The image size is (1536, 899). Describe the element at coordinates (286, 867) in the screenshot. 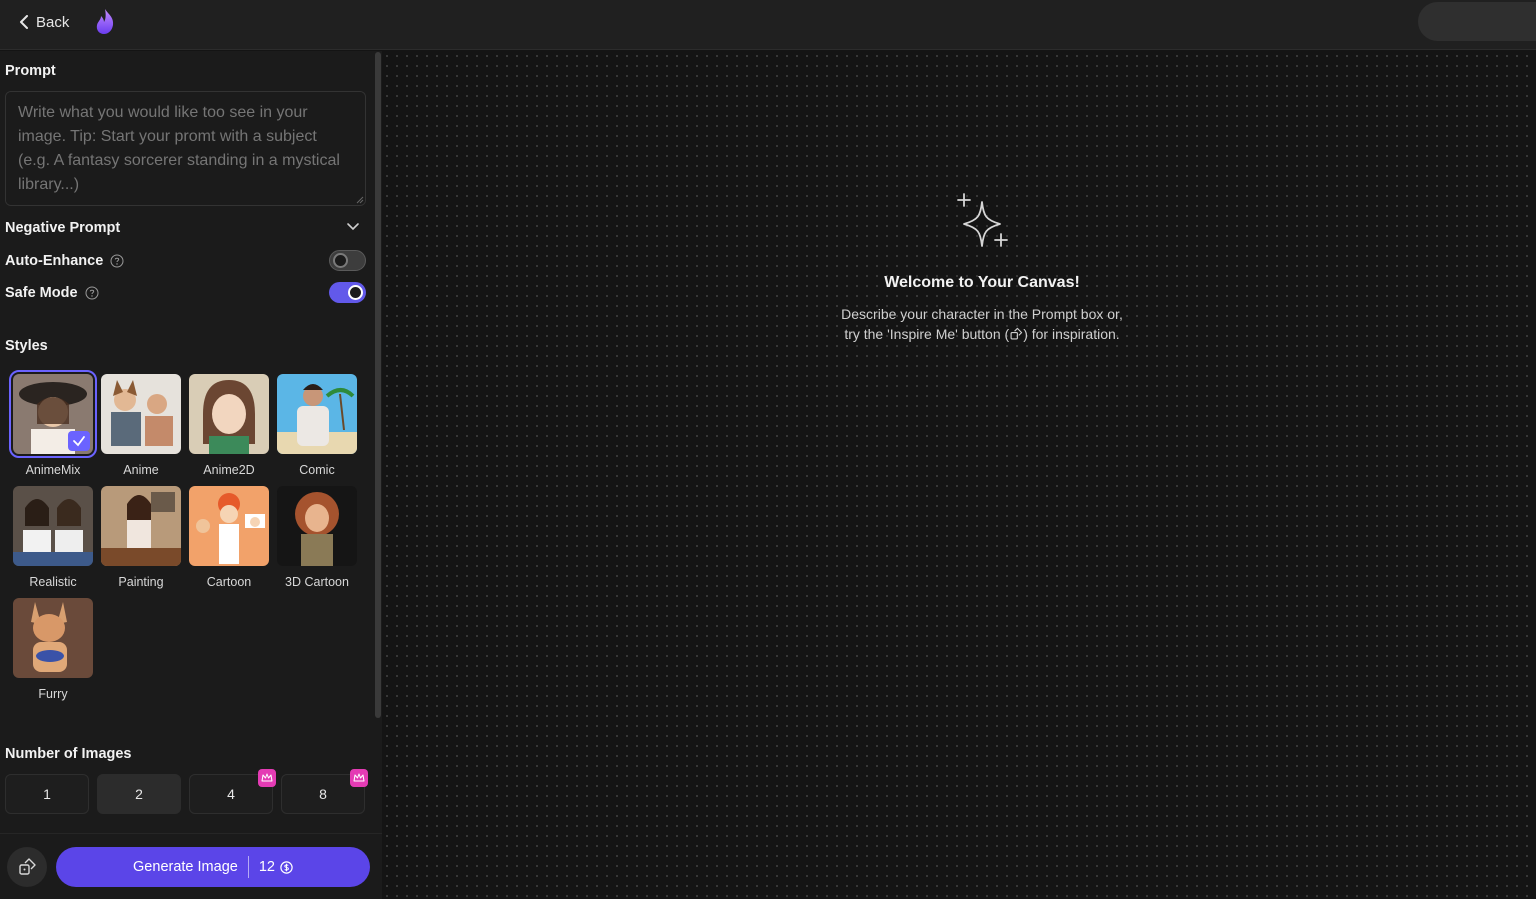

I see `coin-icon` at that location.